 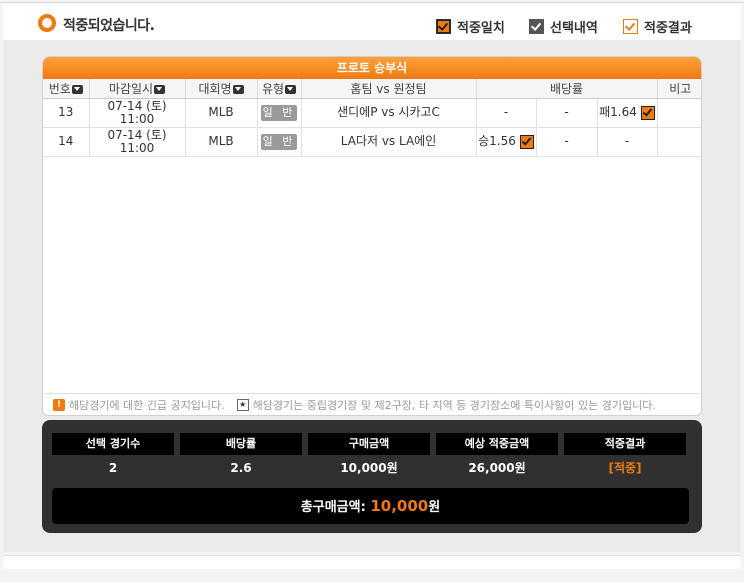 What do you see at coordinates (66, 89) in the screenshot?
I see `col-no: 번호` at bounding box center [66, 89].